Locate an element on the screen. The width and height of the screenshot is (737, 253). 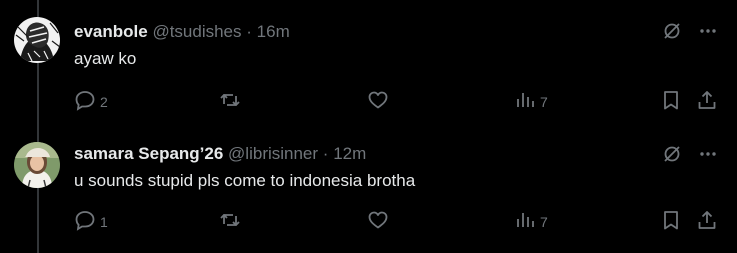
timestamp: 12m is located at coordinates (349, 153).